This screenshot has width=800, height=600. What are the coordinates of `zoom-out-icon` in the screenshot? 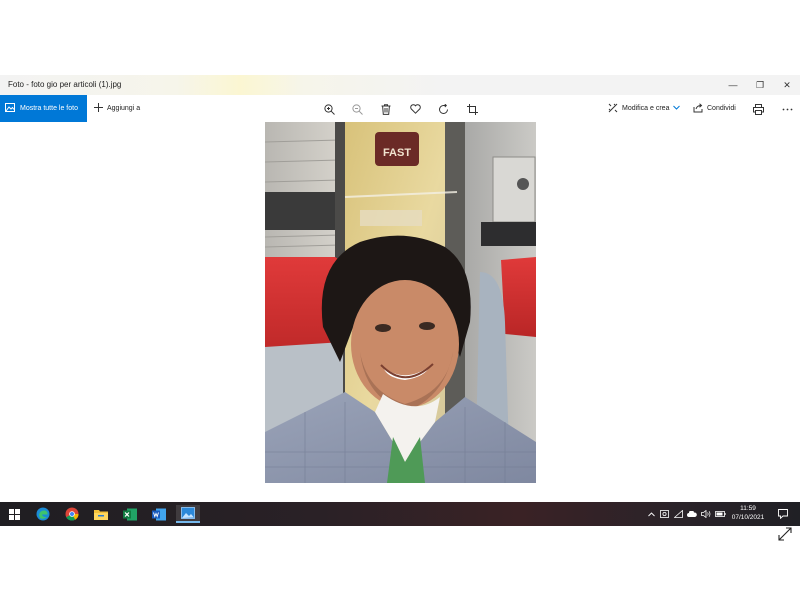 It's located at (357, 109).